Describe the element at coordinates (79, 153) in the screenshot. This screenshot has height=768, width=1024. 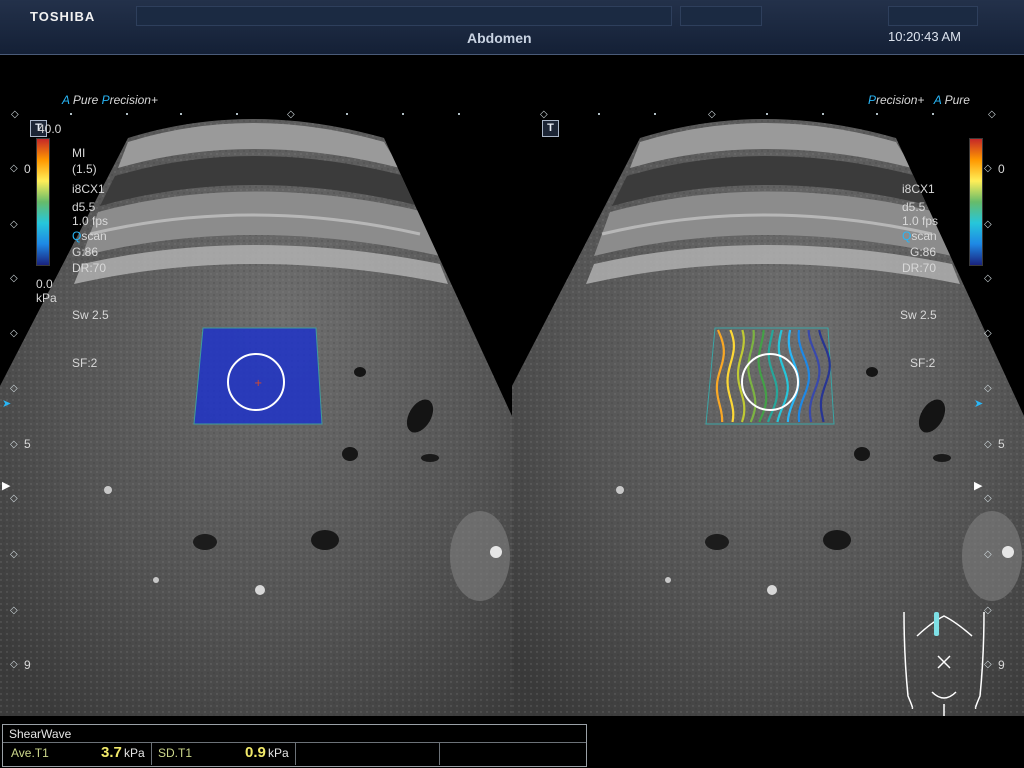
I see `param-mi: MI` at that location.